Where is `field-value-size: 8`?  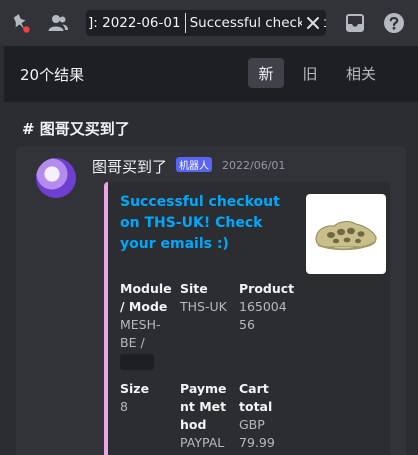
field-value-size: 8 is located at coordinates (124, 406).